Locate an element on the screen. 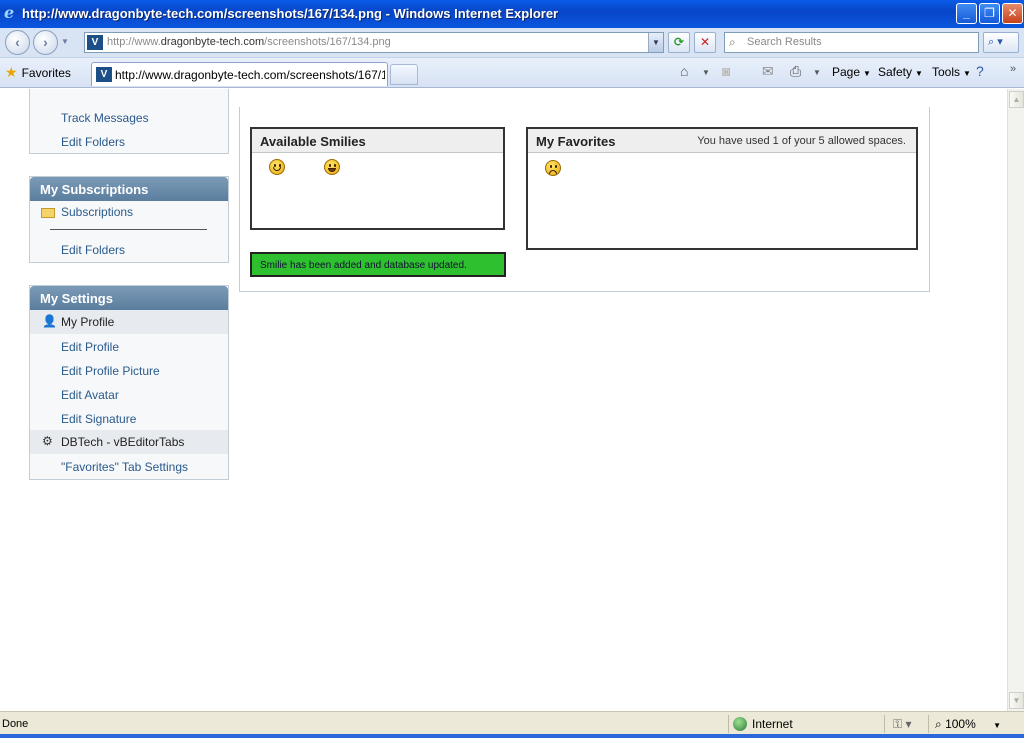 This screenshot has width=1024, height=738. favorites-tab-settings-link: "Favorites" Tab Settings is located at coordinates (124, 467).